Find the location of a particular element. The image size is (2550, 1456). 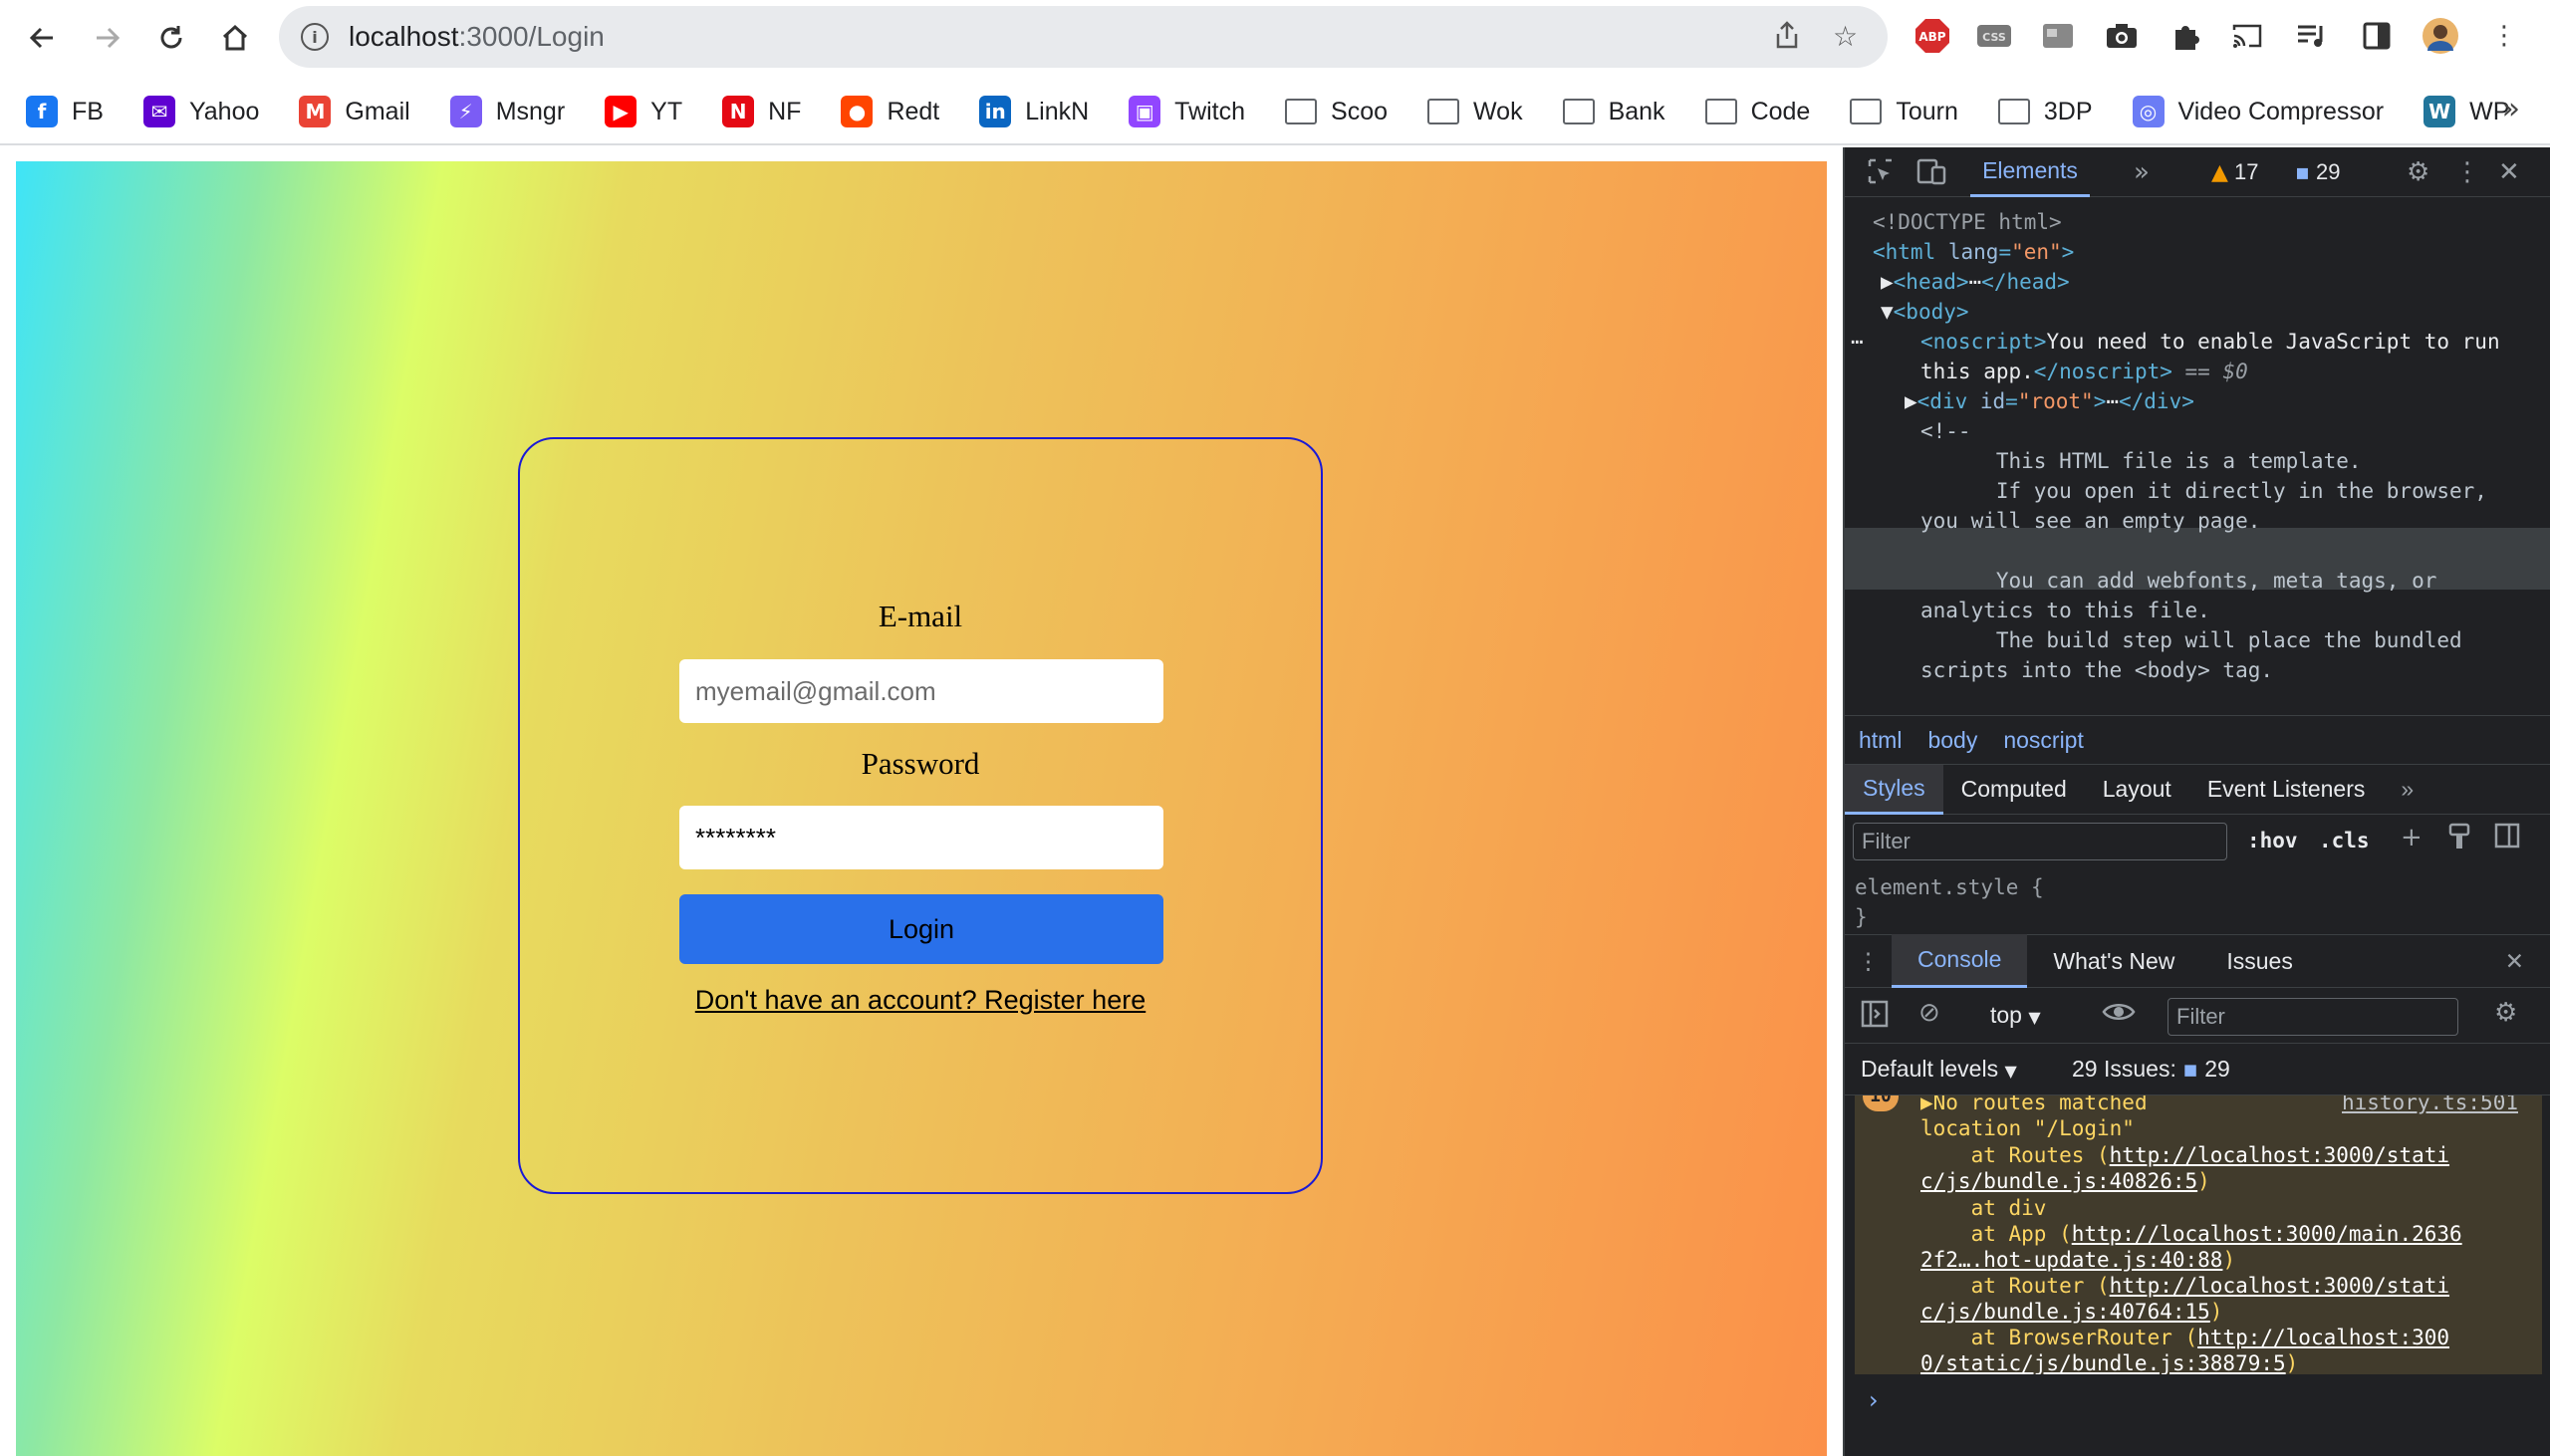

comment-open: <!-- is located at coordinates (1945, 431).